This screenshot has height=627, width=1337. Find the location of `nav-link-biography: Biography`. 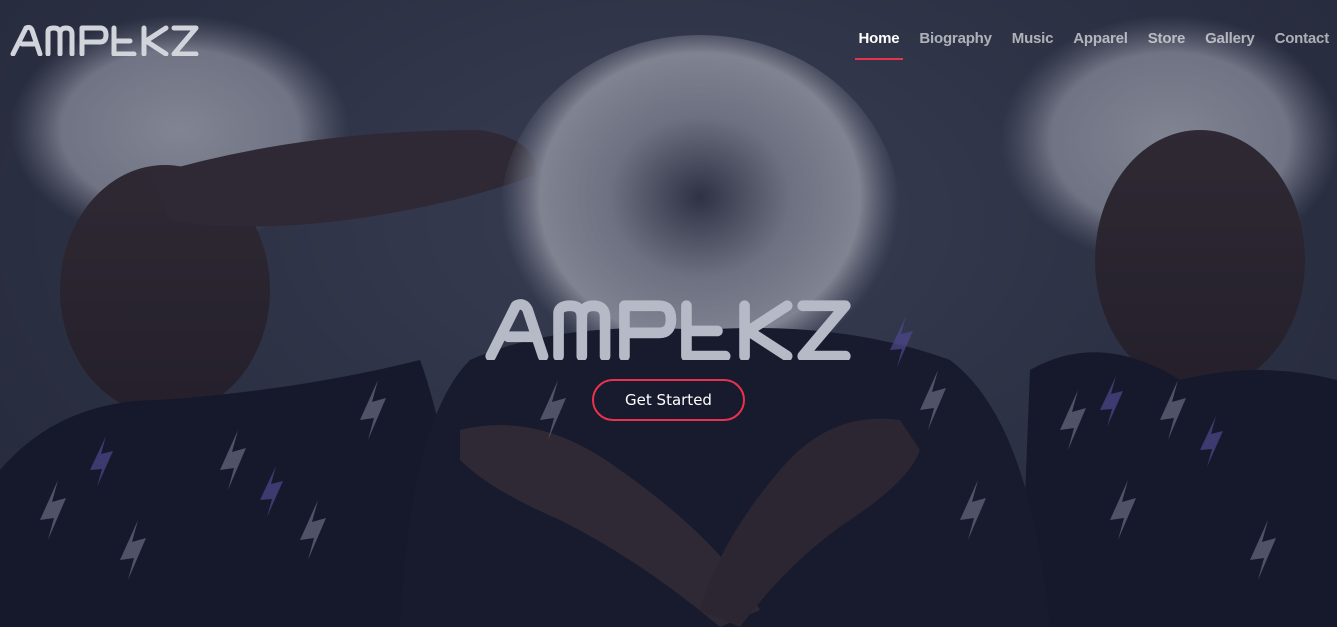

nav-link-biography: Biography is located at coordinates (955, 38).